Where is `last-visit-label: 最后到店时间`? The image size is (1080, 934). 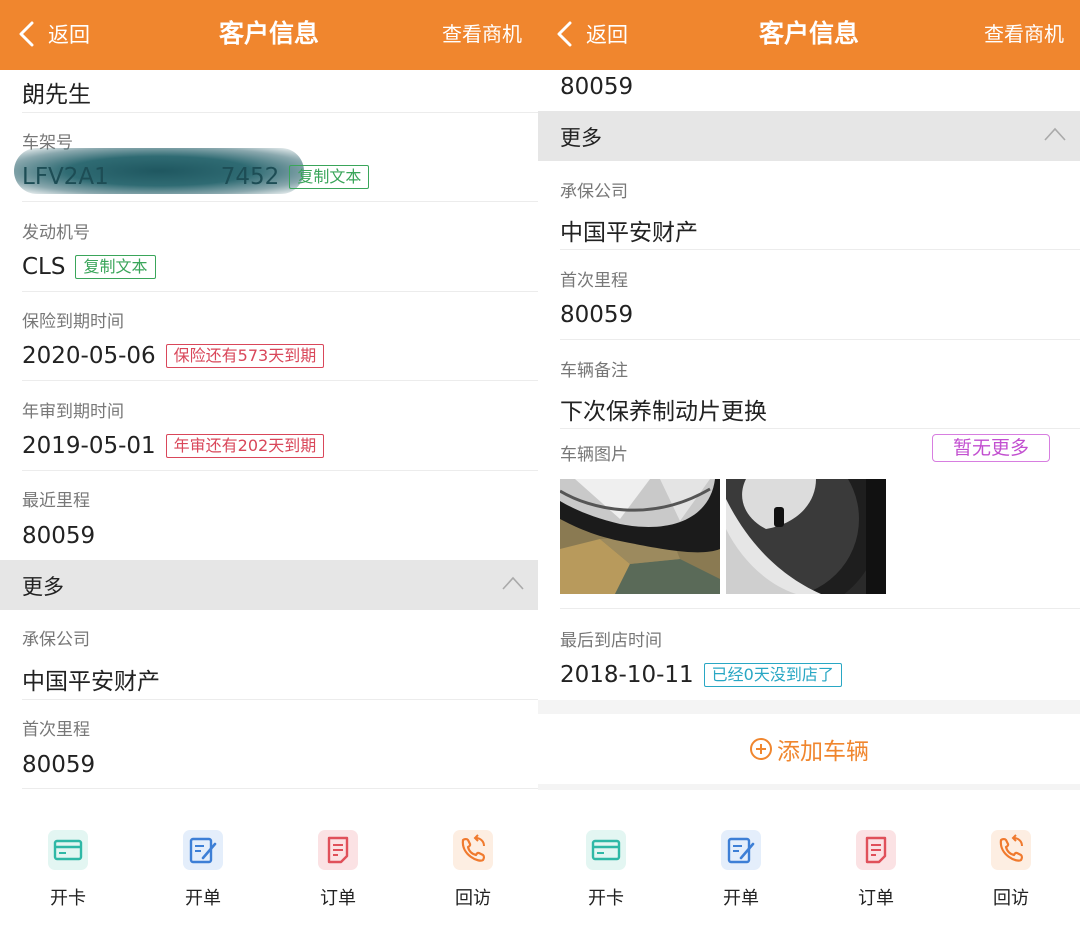 last-visit-label: 最后到店时间 is located at coordinates (611, 641).